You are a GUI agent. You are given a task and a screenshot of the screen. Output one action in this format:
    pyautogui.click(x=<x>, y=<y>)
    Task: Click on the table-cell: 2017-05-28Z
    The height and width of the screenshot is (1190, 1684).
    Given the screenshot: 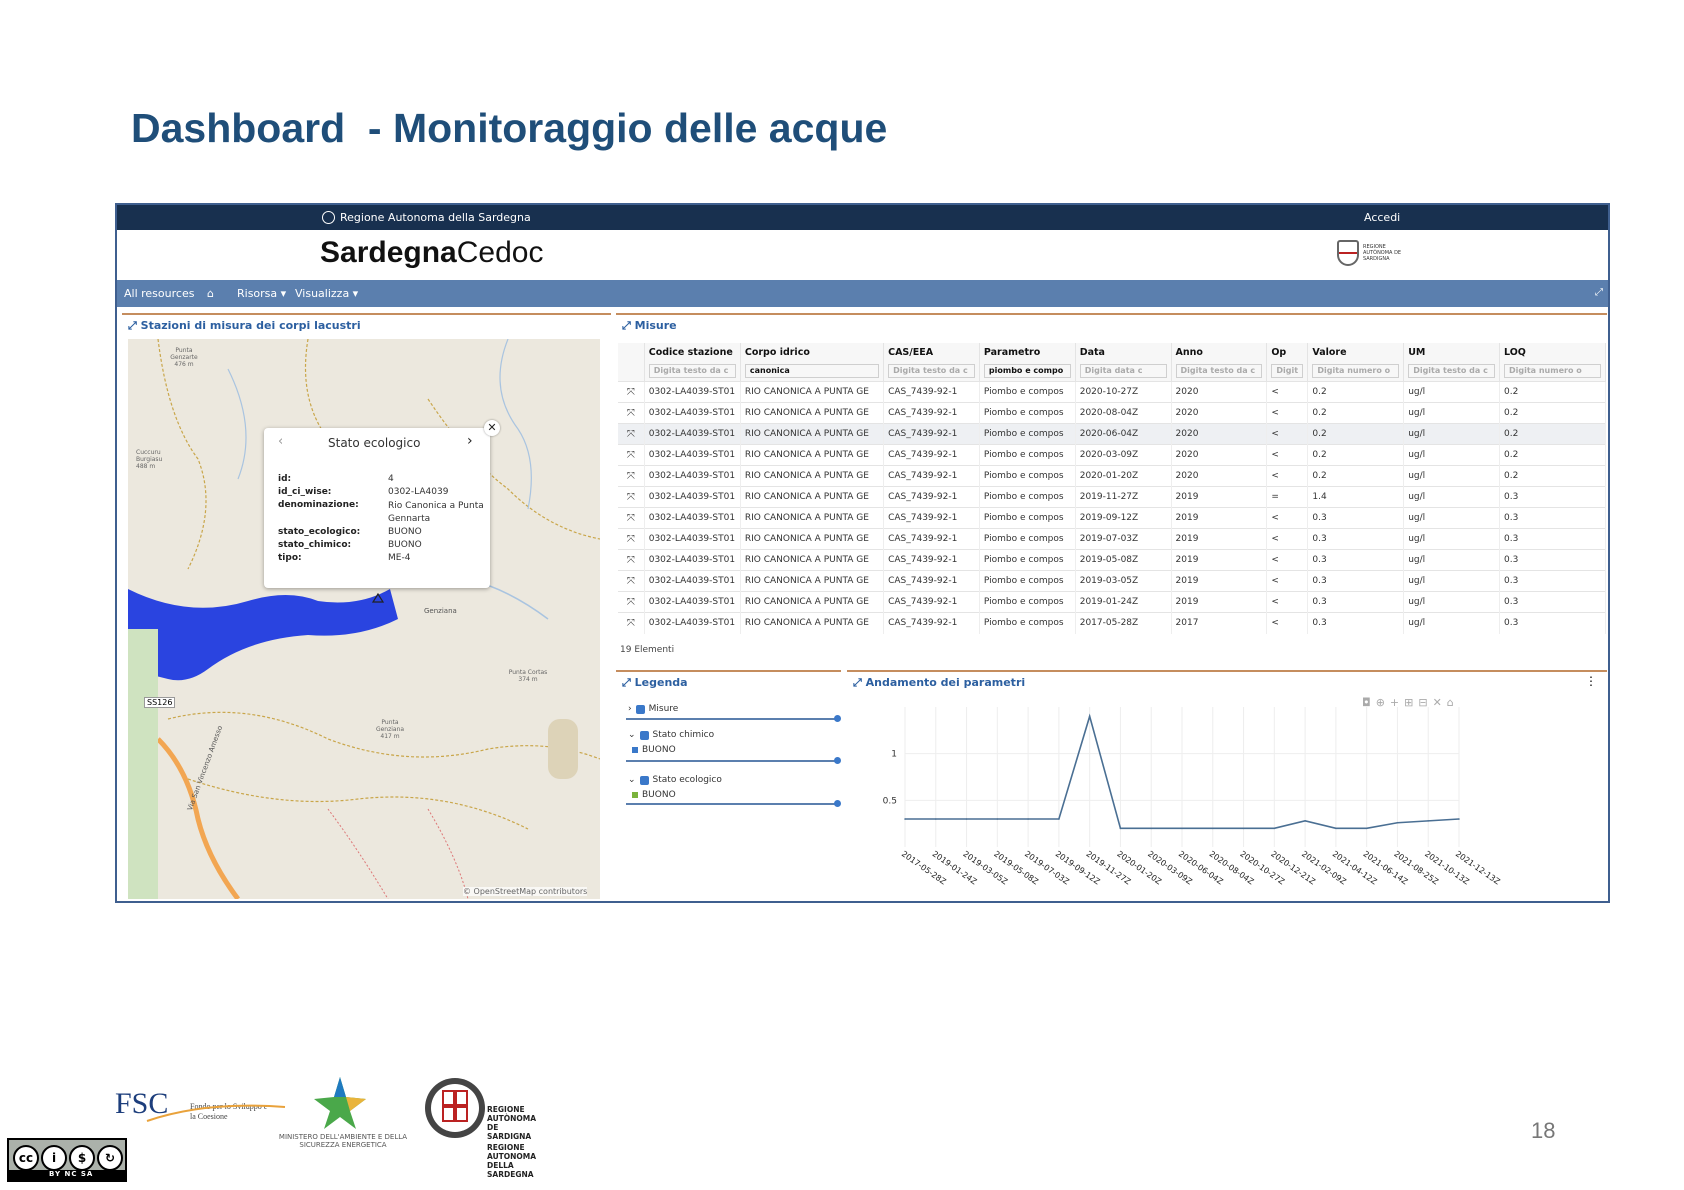 What is the action you would take?
    pyautogui.click(x=1123, y=623)
    